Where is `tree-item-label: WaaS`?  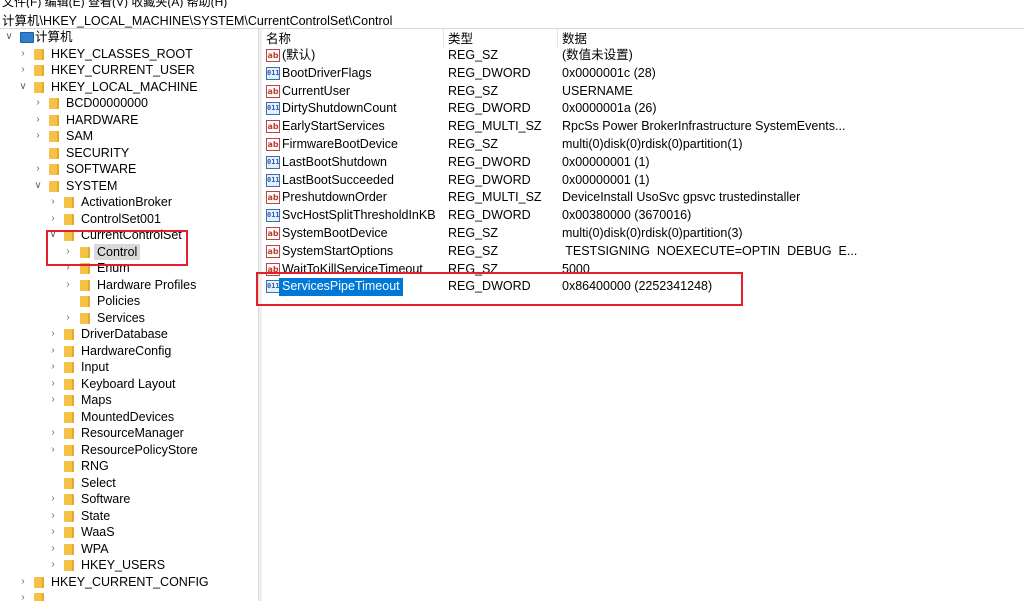
tree-item-label: WaaS is located at coordinates (98, 532).